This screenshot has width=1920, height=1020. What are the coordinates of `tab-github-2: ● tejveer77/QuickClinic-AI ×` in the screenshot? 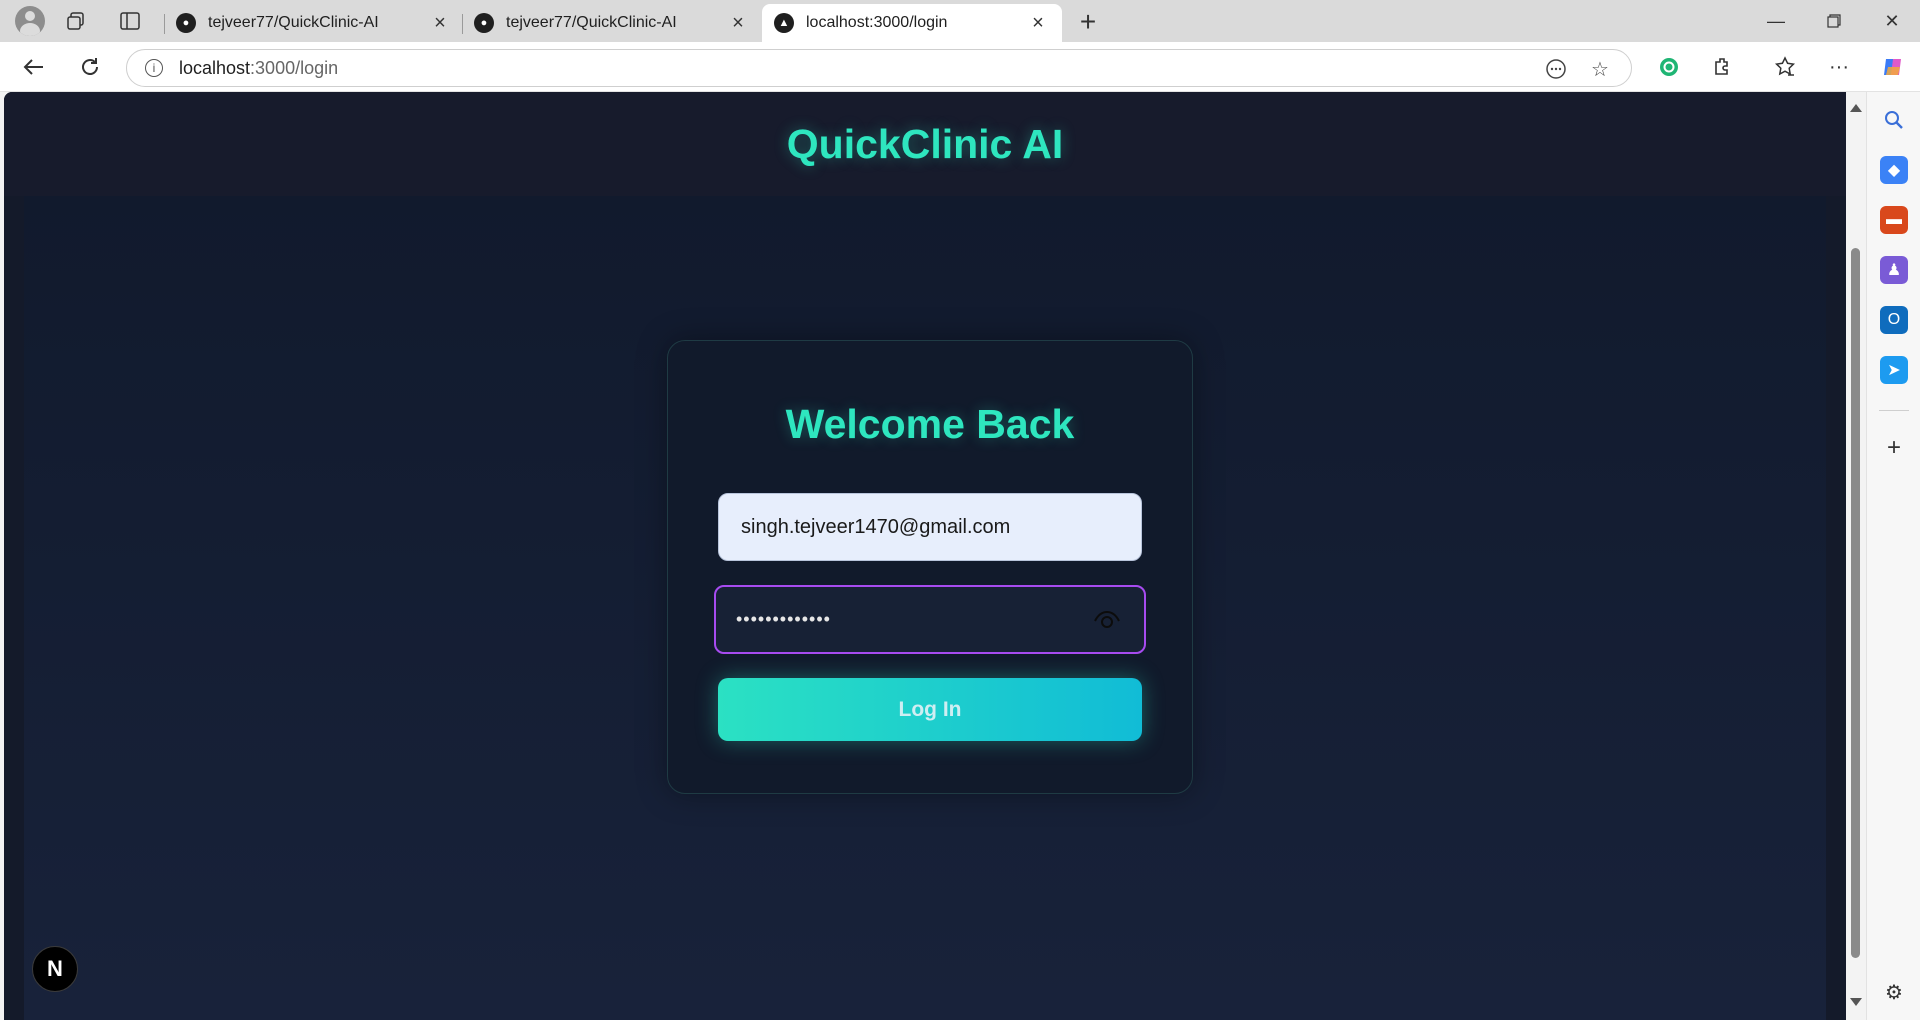 It's located at (612, 23).